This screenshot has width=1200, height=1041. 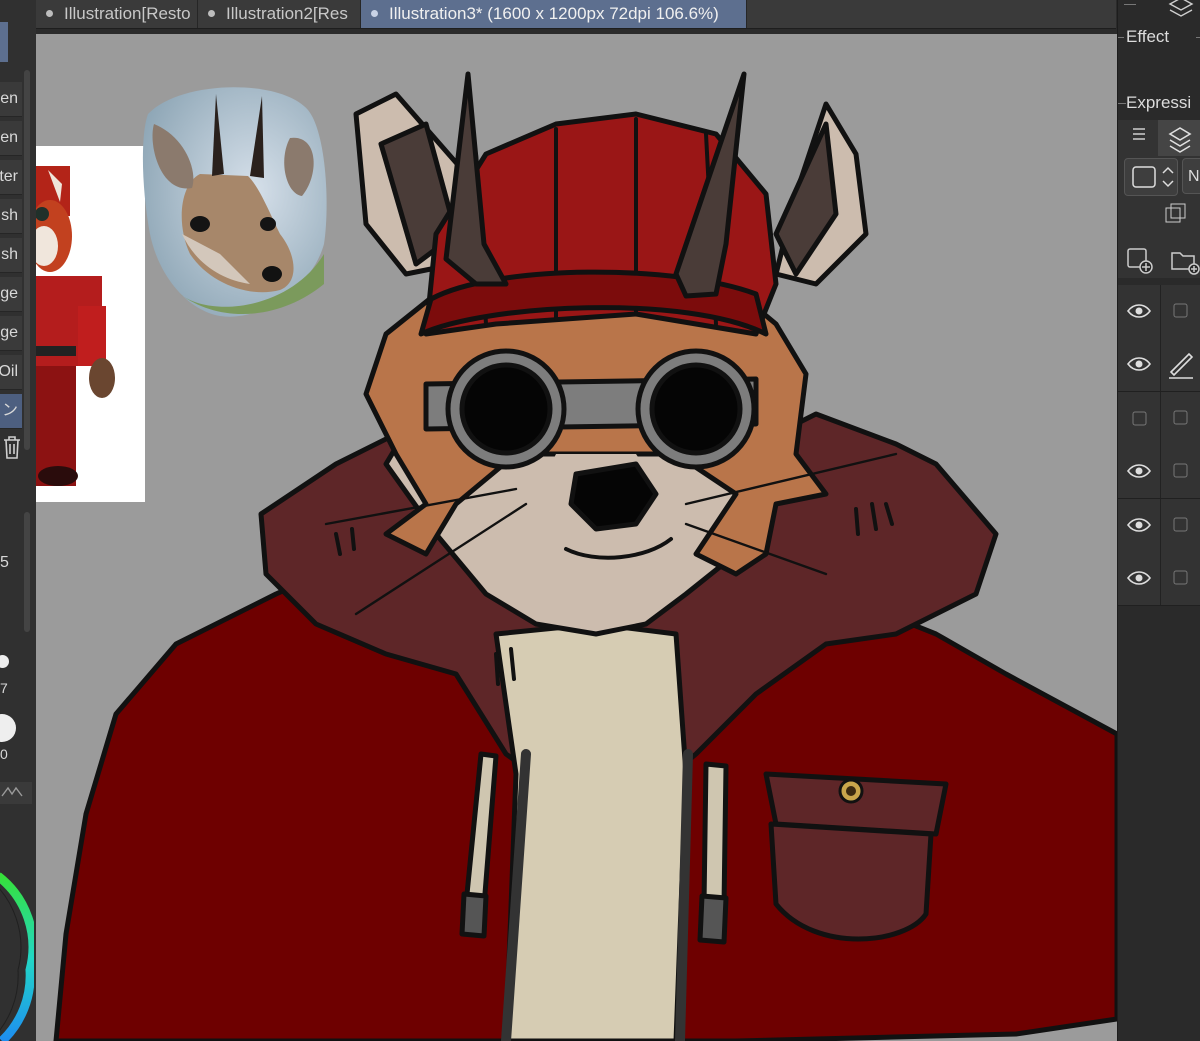 I want to click on size-dot-small, so click(x=4, y=661).